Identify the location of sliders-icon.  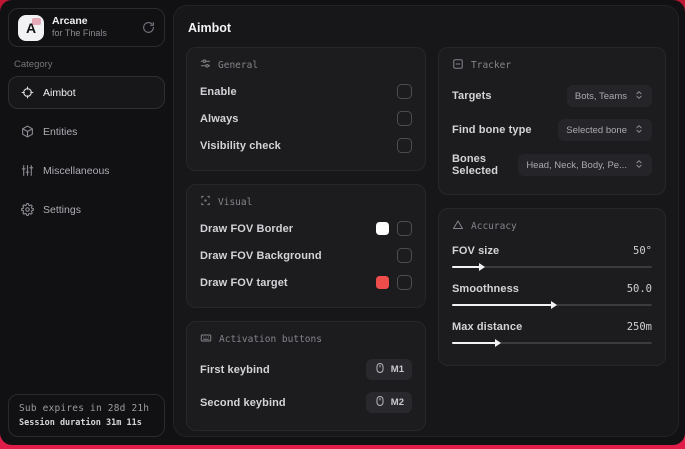
(205, 65).